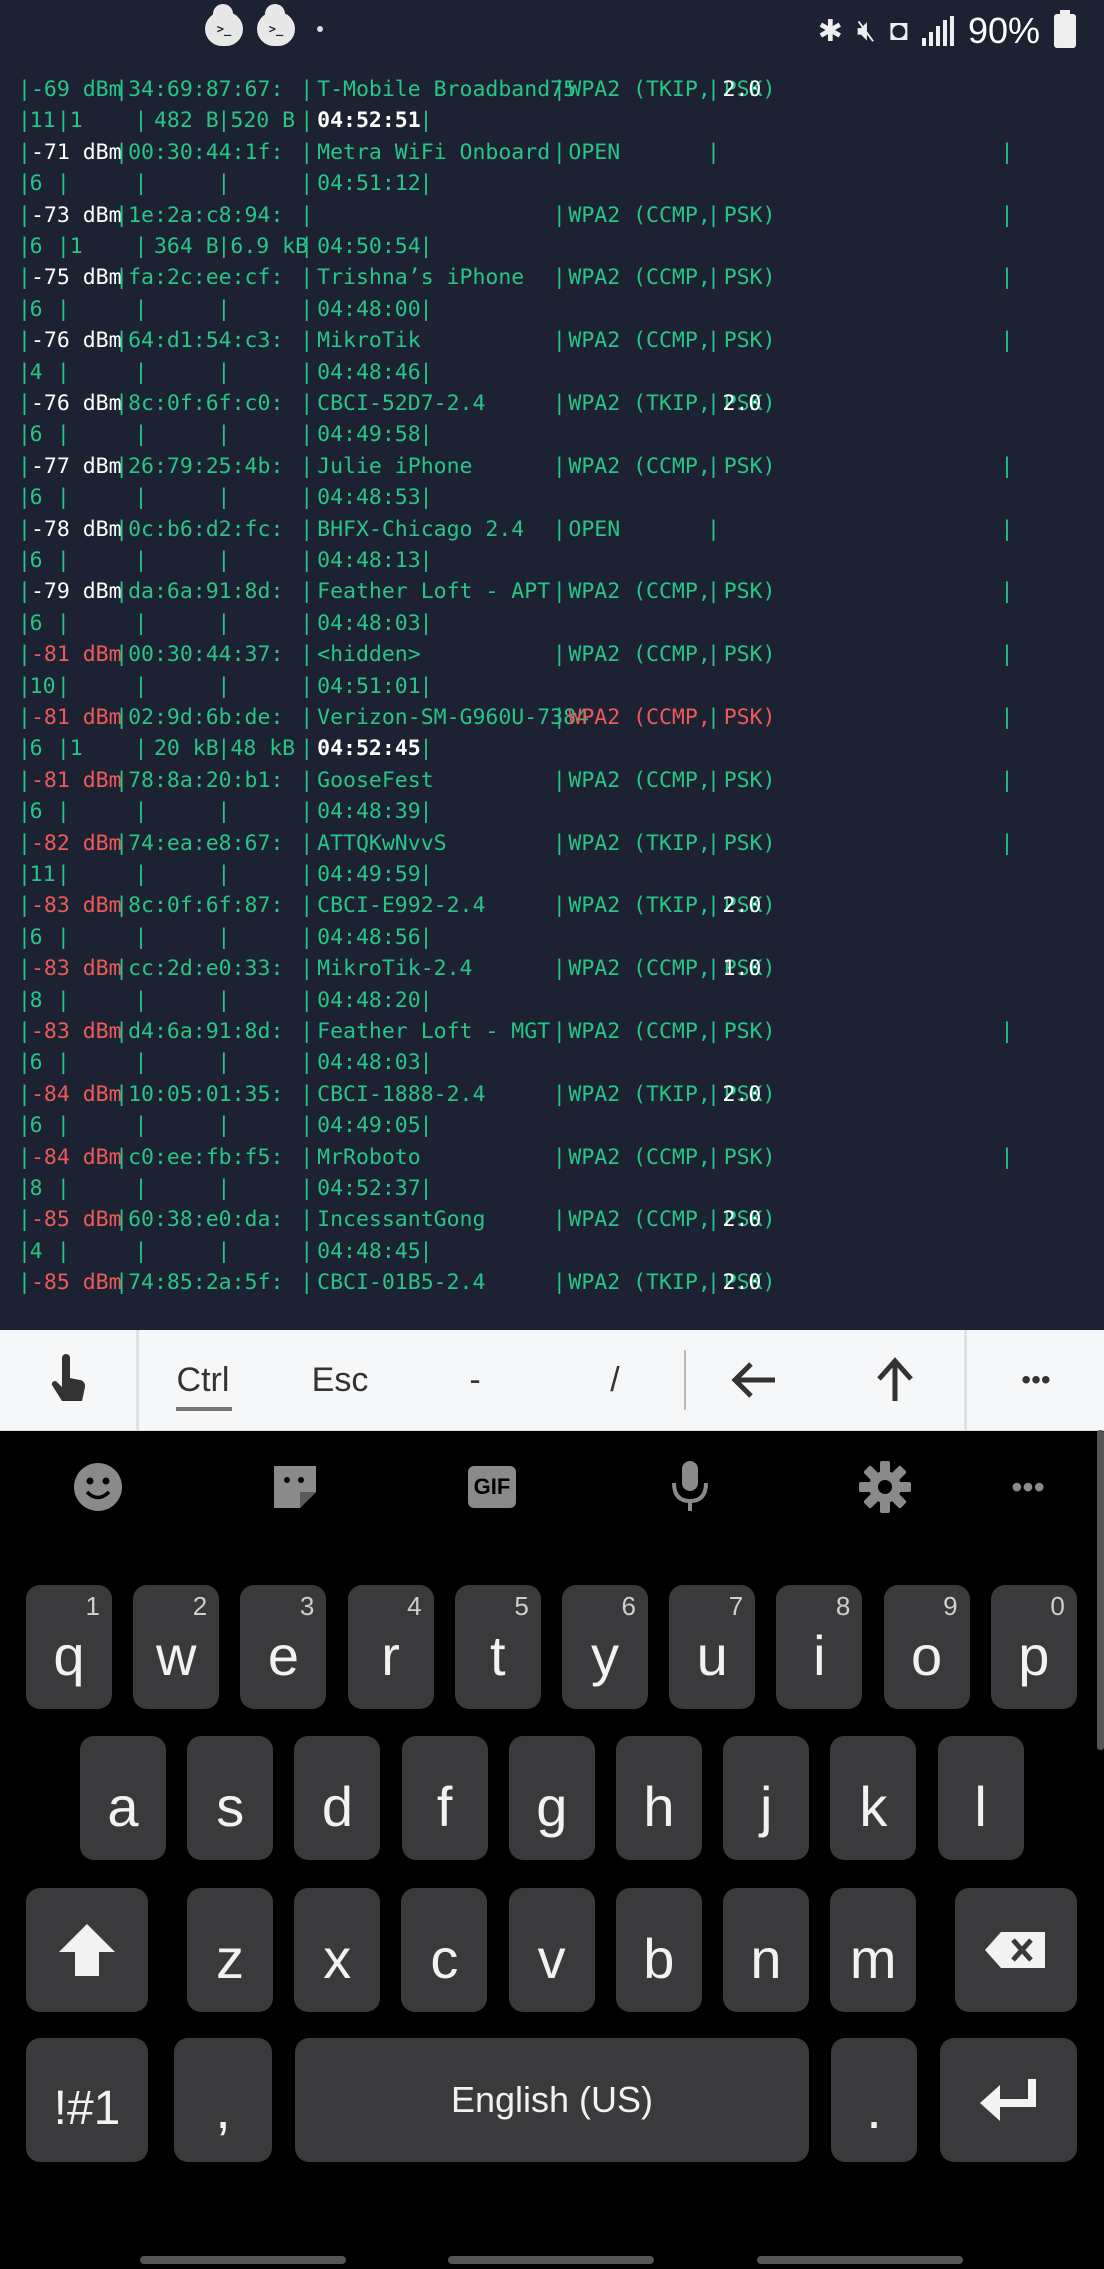 The height and width of the screenshot is (2269, 1104). Describe the element at coordinates (980, 1798) in the screenshot. I see `key-l: l` at that location.